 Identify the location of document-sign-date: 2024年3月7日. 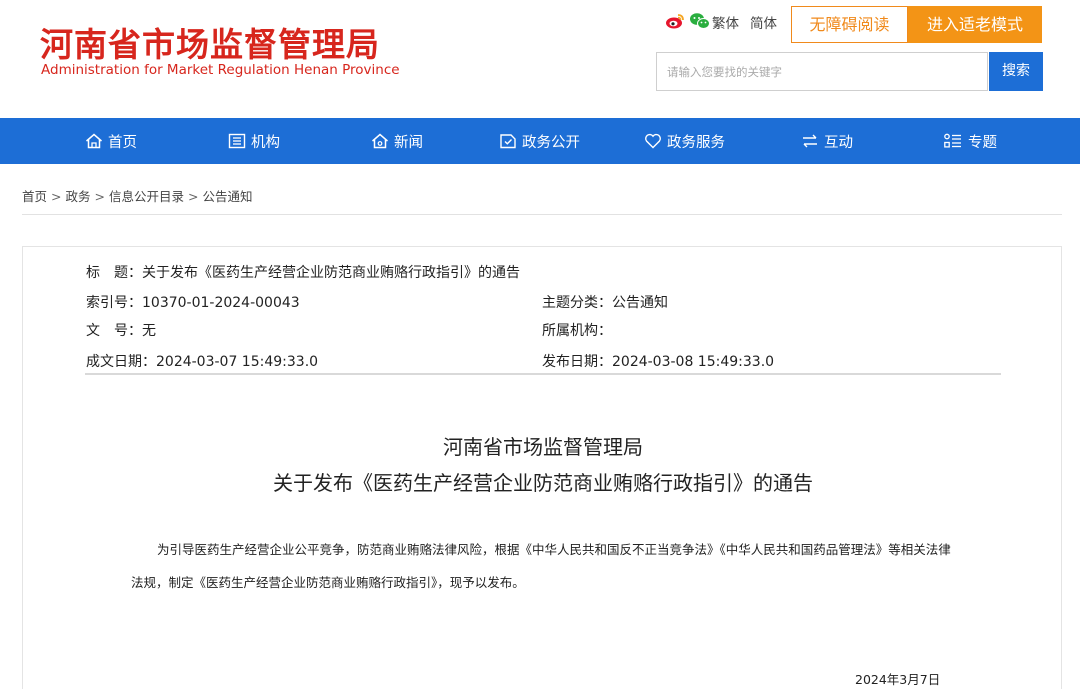
(898, 679).